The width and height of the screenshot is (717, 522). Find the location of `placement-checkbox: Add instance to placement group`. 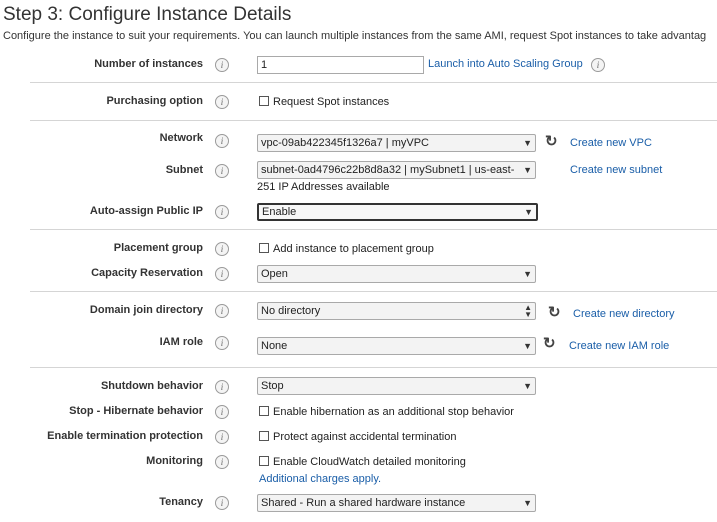

placement-checkbox: Add instance to placement group is located at coordinates (346, 249).